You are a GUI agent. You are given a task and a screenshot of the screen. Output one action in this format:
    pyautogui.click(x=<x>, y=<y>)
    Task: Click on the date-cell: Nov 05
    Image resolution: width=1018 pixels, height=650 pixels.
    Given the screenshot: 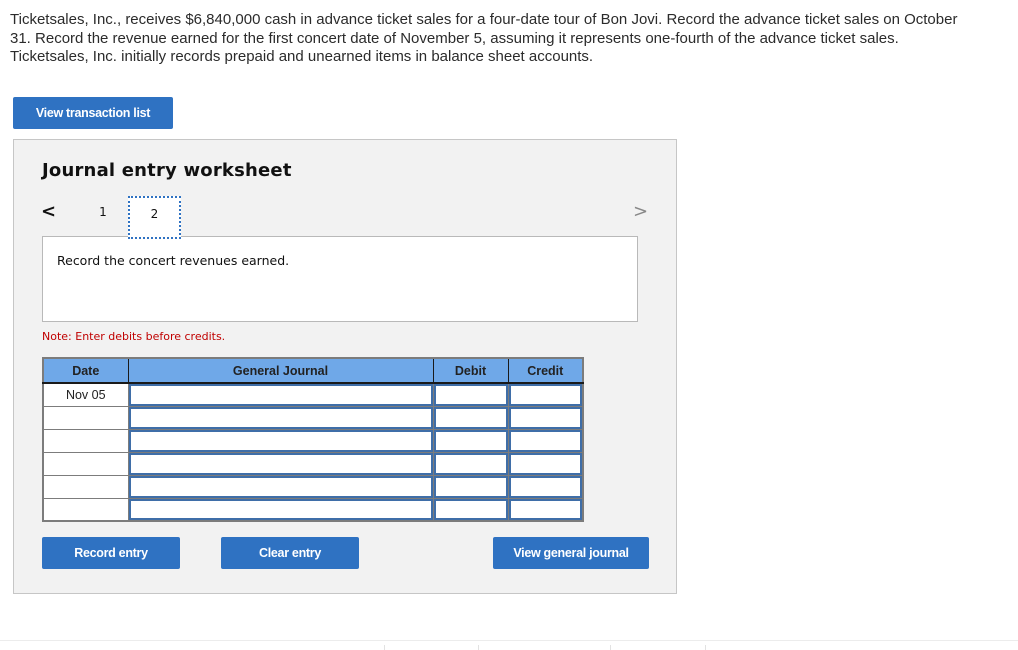 What is the action you would take?
    pyautogui.click(x=85, y=394)
    